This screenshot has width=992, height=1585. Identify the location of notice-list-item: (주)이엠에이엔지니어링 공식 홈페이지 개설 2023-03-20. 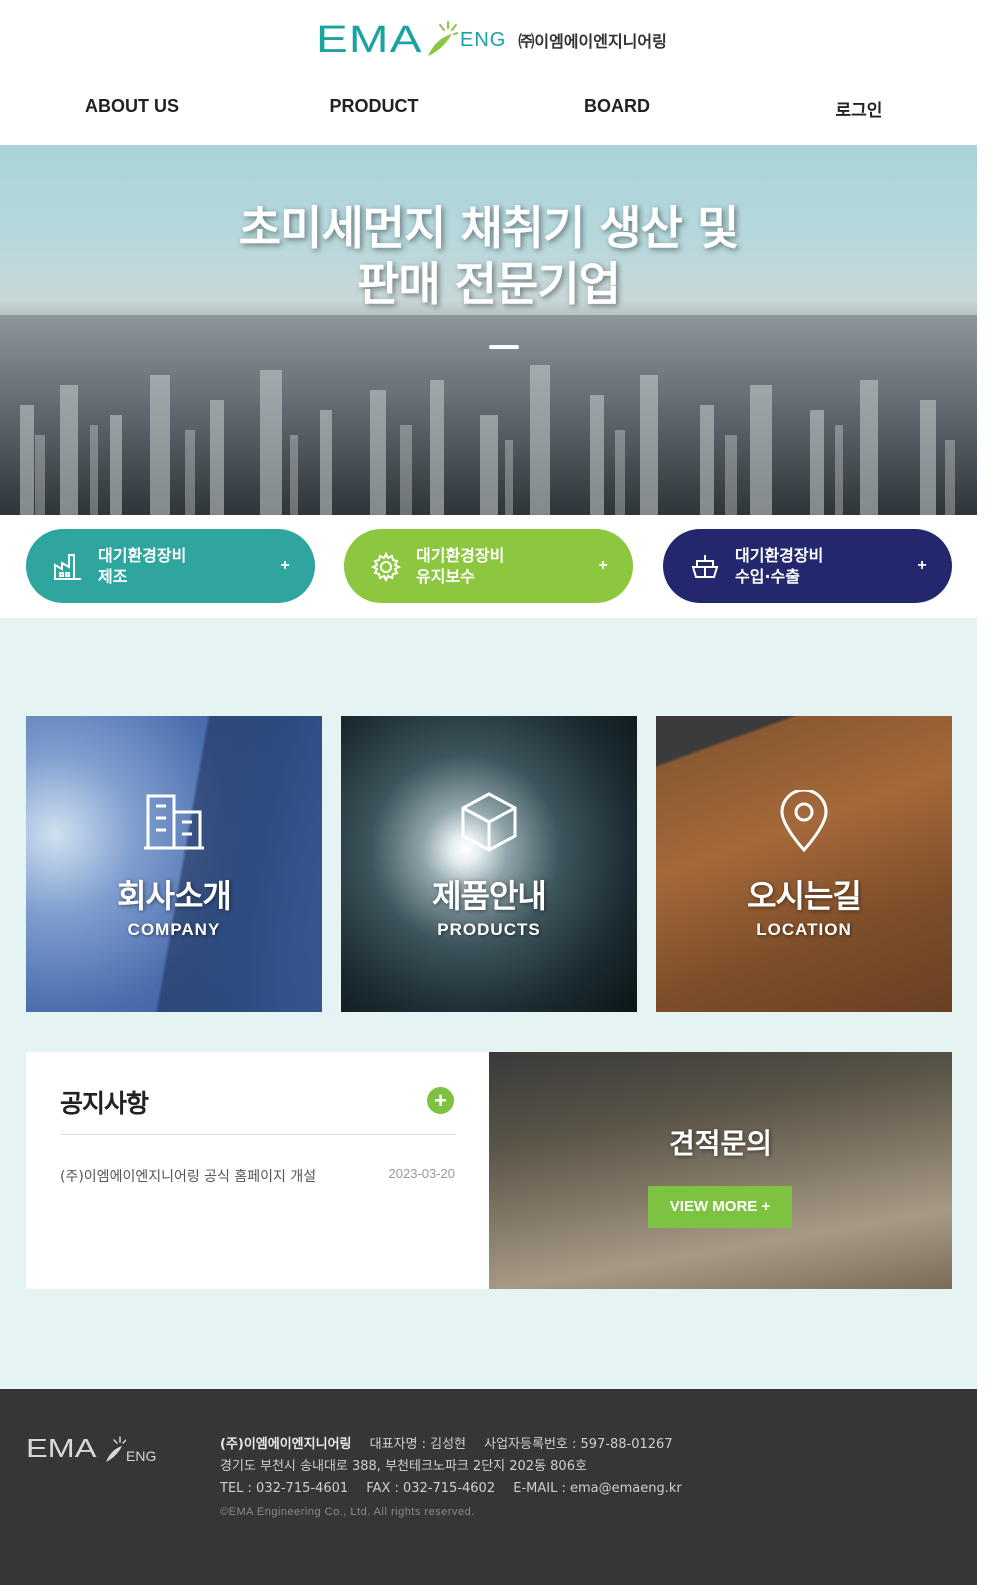
(257, 1176).